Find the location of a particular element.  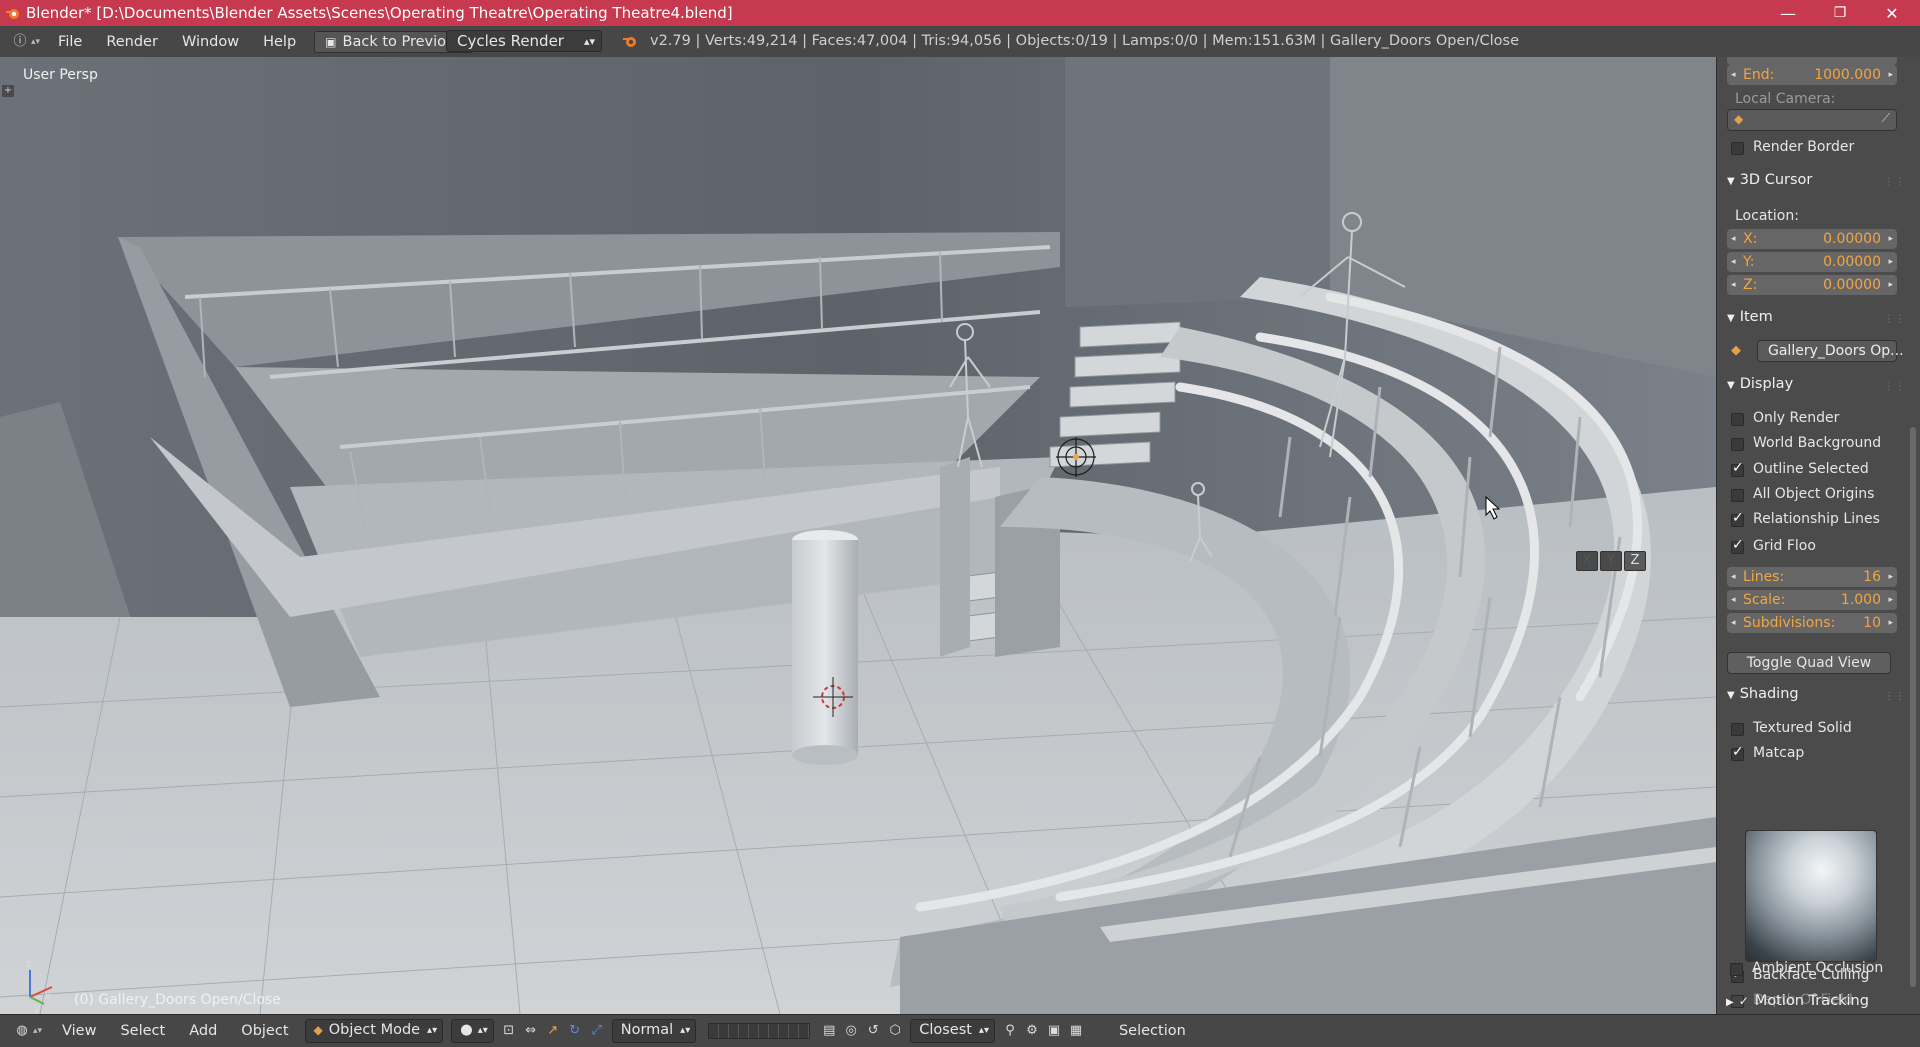

layers-lock-icon: ▤ is located at coordinates (829, 1031).